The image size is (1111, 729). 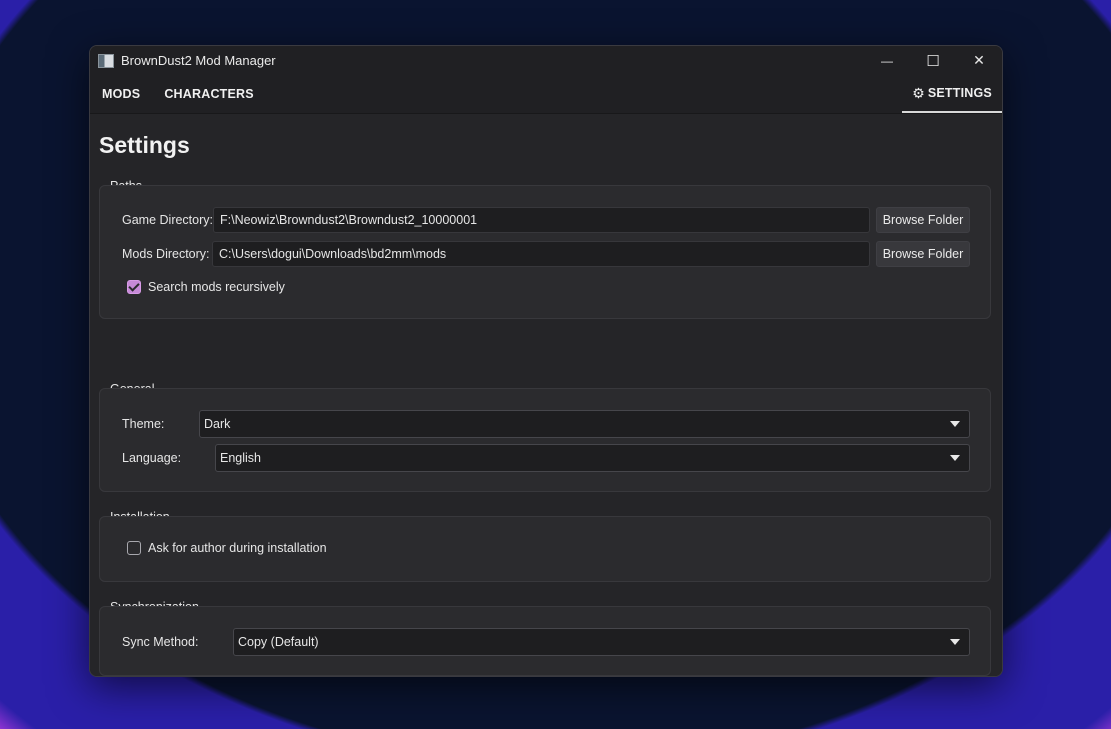 I want to click on theme-select: Dark, so click(x=584, y=424).